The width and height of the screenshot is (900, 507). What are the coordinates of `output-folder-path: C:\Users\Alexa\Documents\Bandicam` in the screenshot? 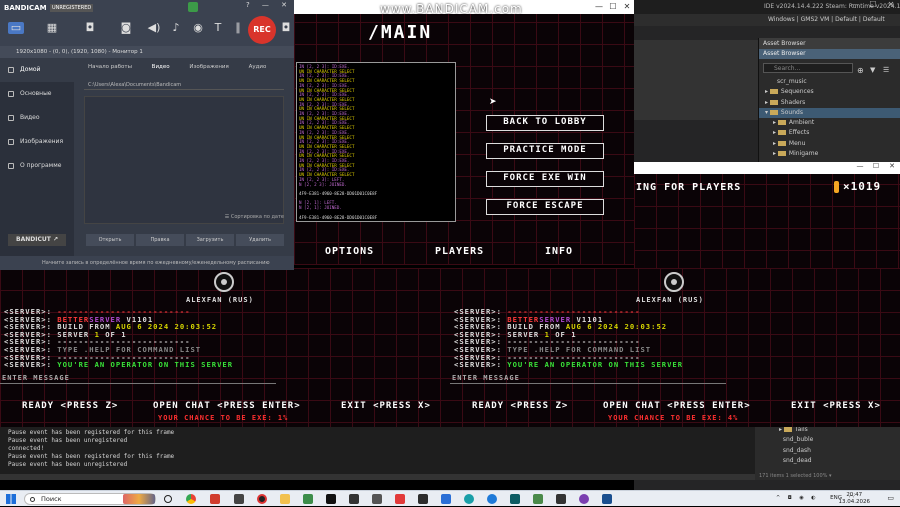 It's located at (184, 85).